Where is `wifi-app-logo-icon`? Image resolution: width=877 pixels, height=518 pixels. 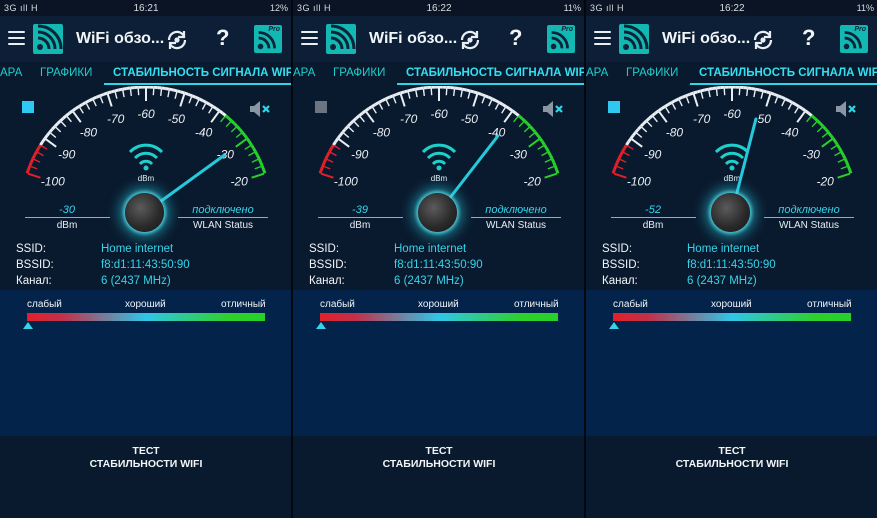
wifi-app-logo-icon is located at coordinates (341, 39).